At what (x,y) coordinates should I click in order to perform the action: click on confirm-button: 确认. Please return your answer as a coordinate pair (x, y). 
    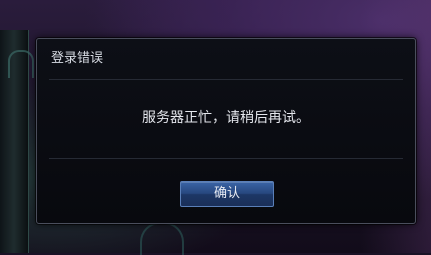
    Looking at the image, I should click on (227, 194).